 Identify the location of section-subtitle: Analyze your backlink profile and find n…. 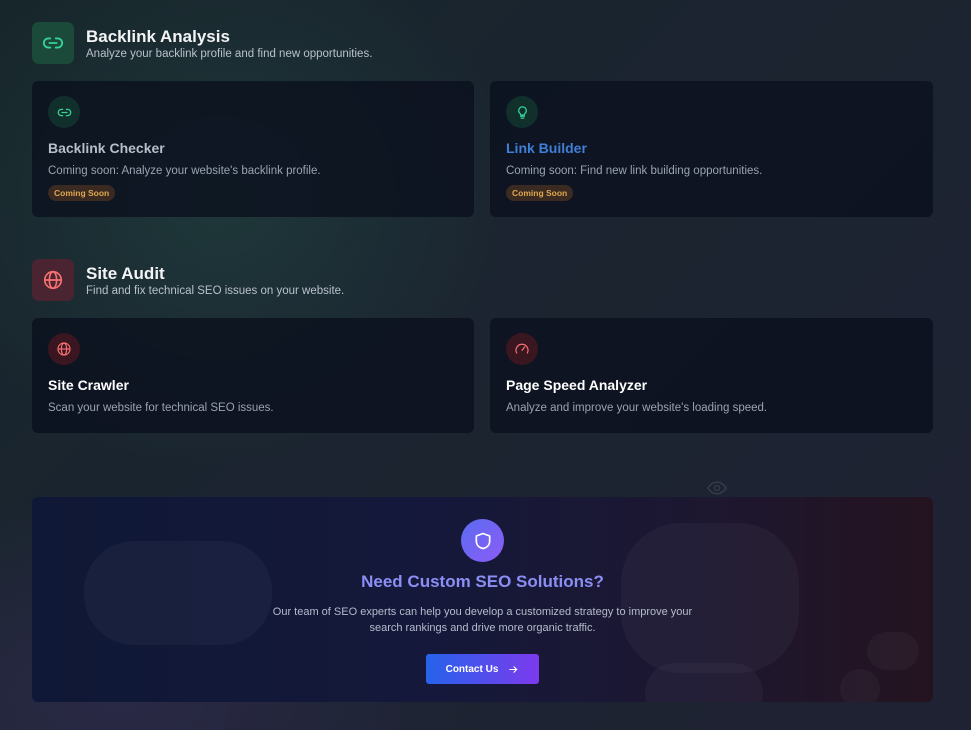
(229, 53).